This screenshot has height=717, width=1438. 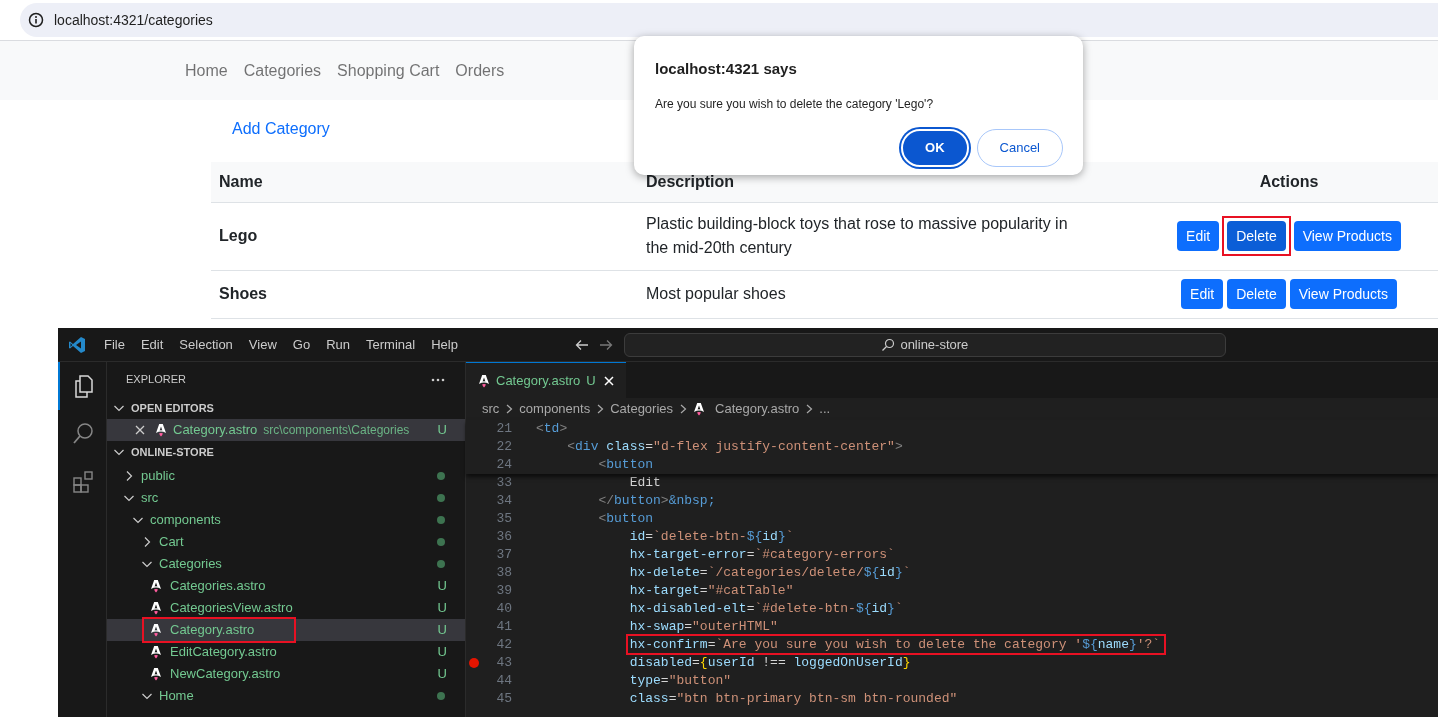 I want to click on info-icon, so click(x=36, y=20).